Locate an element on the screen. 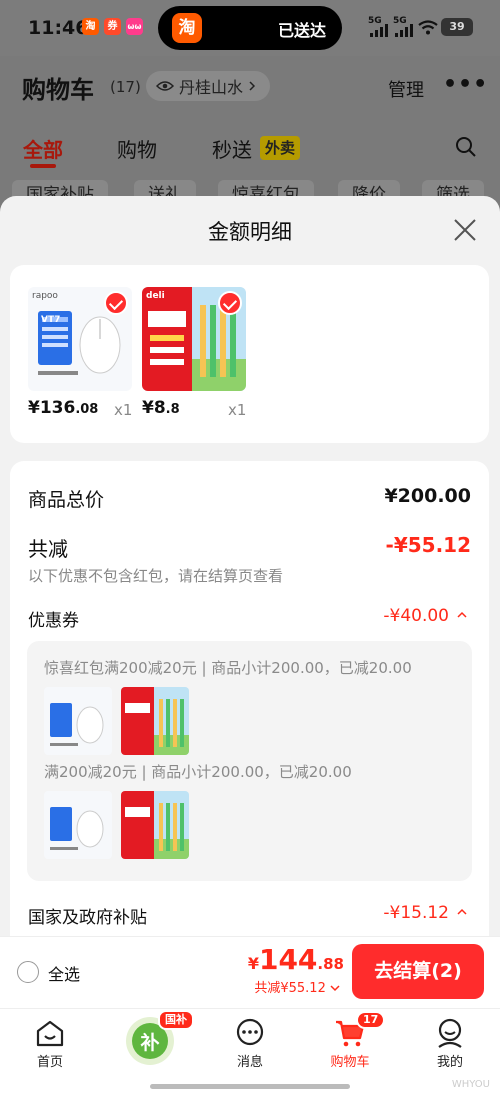  coupon-line: 惊喜红包满200减20元 | 商品小计200.00，已减20.00 is located at coordinates (228, 668).